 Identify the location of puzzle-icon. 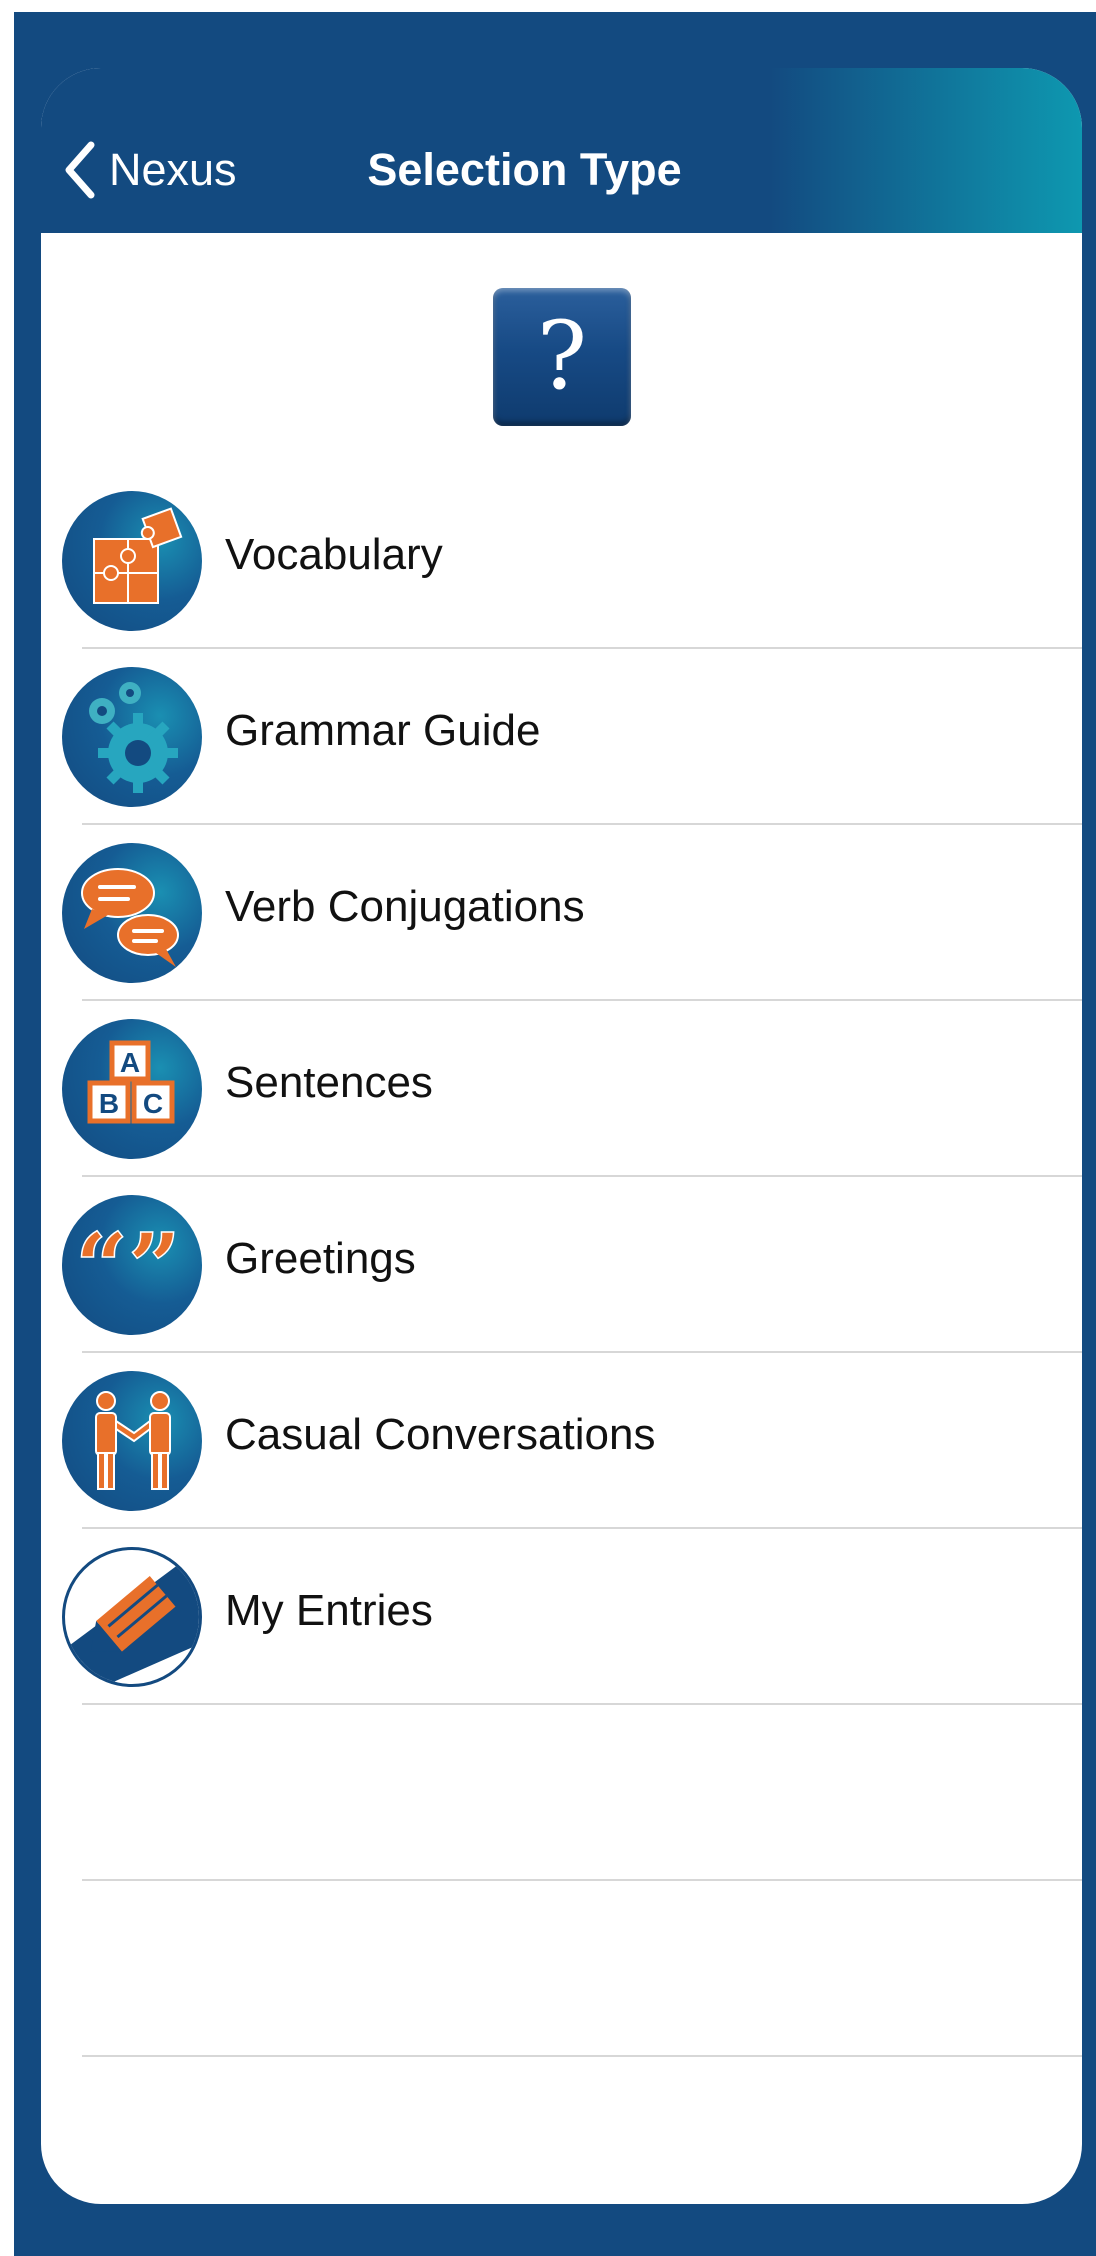
(132, 561).